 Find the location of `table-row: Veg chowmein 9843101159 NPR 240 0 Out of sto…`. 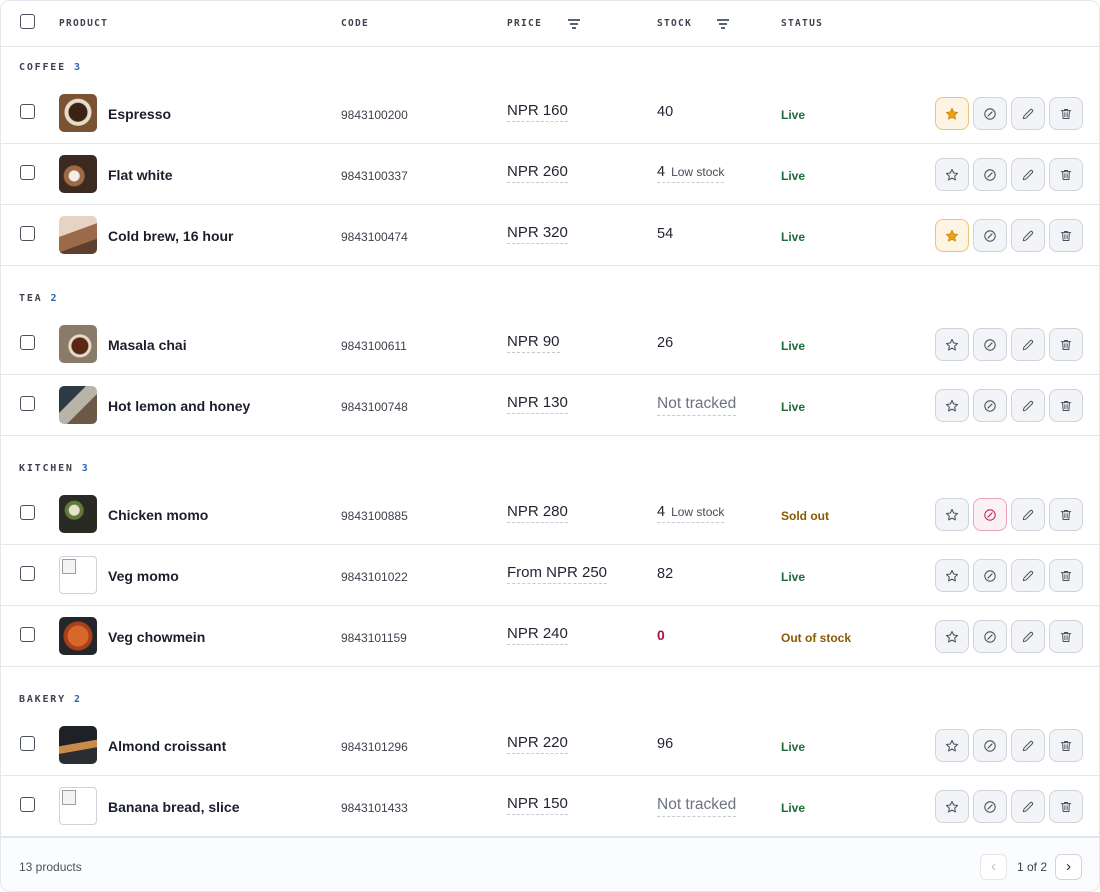

table-row: Veg chowmein 9843101159 NPR 240 0 Out of sto… is located at coordinates (550, 636).